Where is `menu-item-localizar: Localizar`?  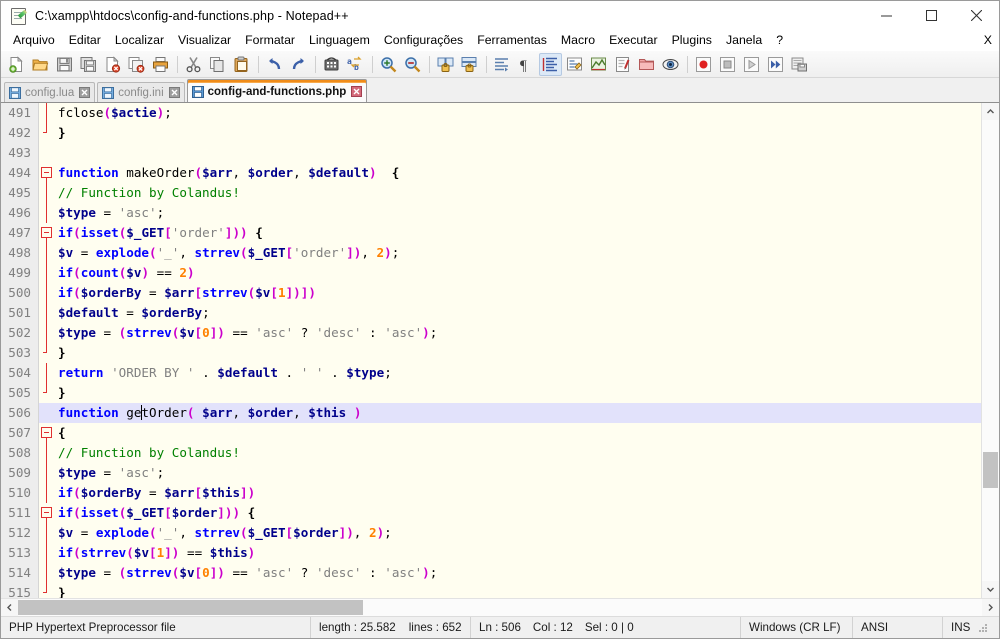
menu-item-localizar: Localizar is located at coordinates (139, 40).